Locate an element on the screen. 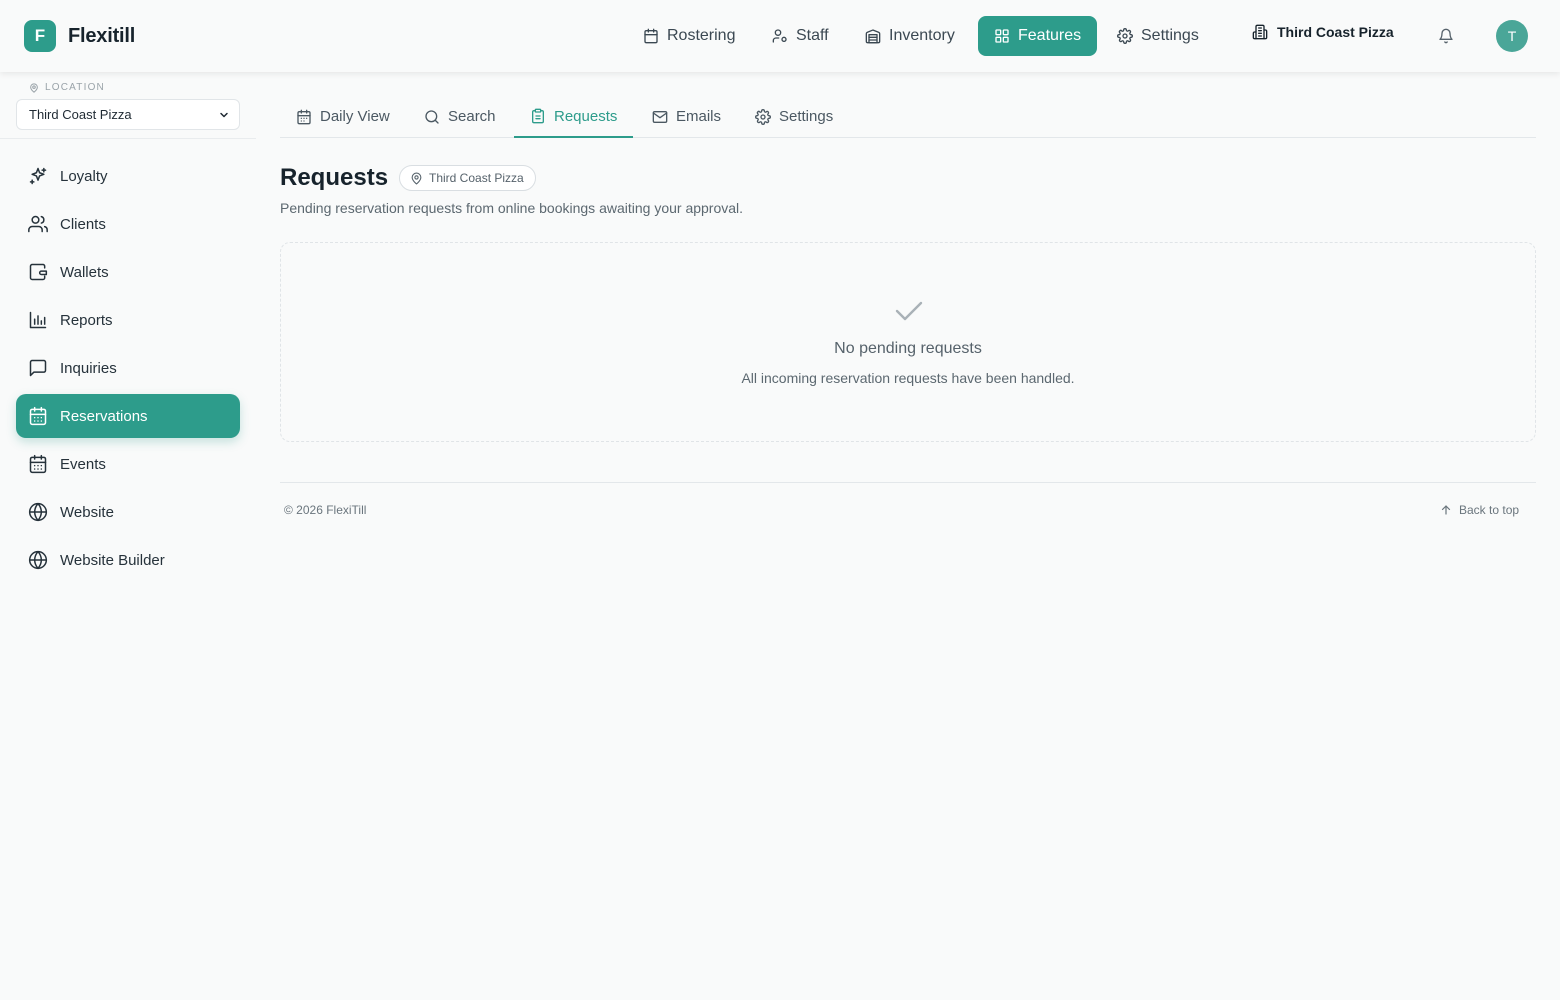  topnav-label: Features is located at coordinates (1050, 35).